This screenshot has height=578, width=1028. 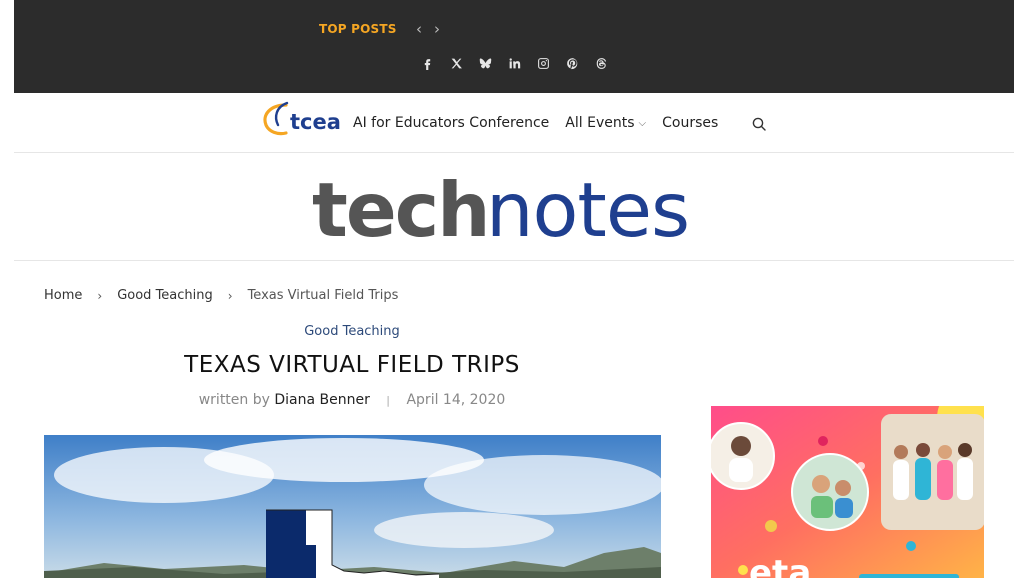 I want to click on post-date: April 14, 2020, so click(x=456, y=400).